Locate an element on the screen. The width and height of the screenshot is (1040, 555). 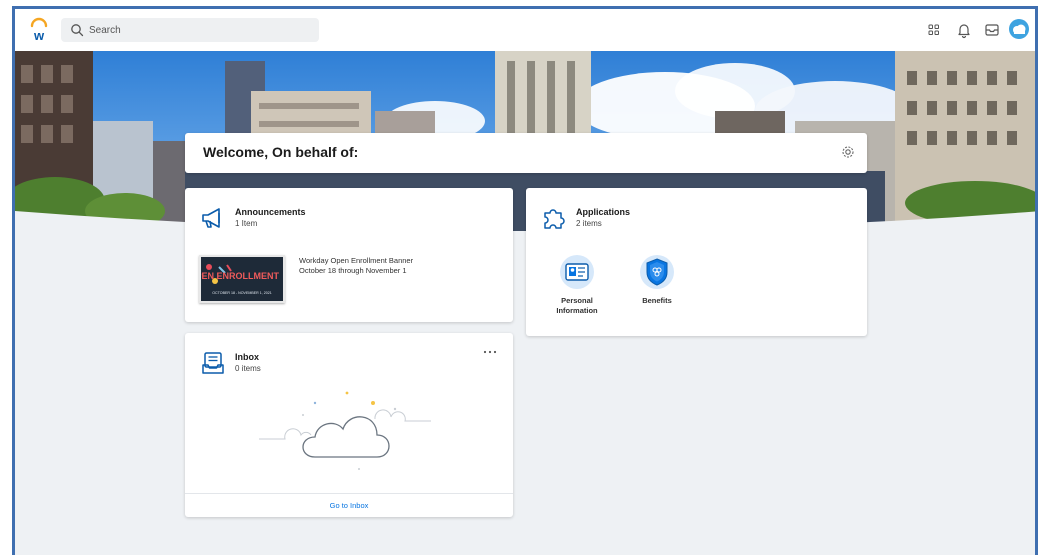
app-tile-personal-information: Personal Information is located at coordinates (577, 285).